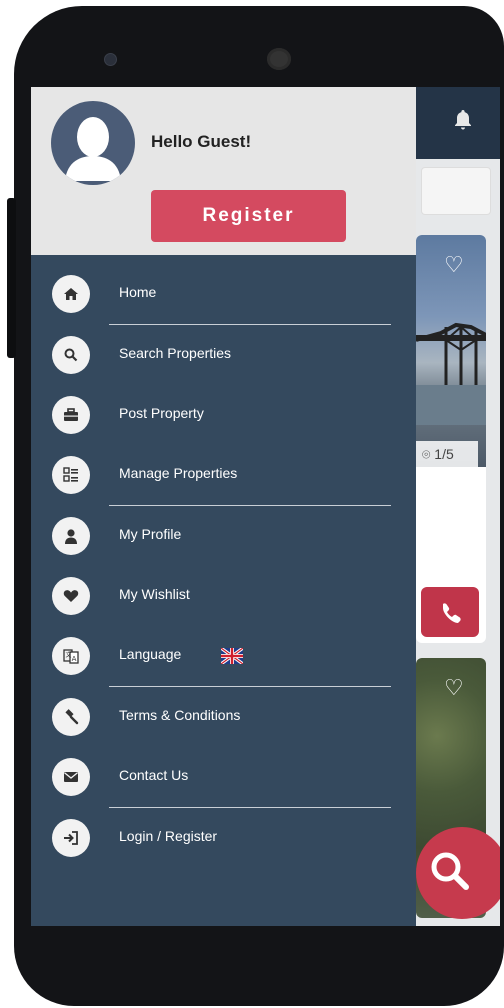 This screenshot has width=504, height=1008. What do you see at coordinates (71, 536) in the screenshot?
I see `user-icon` at bounding box center [71, 536].